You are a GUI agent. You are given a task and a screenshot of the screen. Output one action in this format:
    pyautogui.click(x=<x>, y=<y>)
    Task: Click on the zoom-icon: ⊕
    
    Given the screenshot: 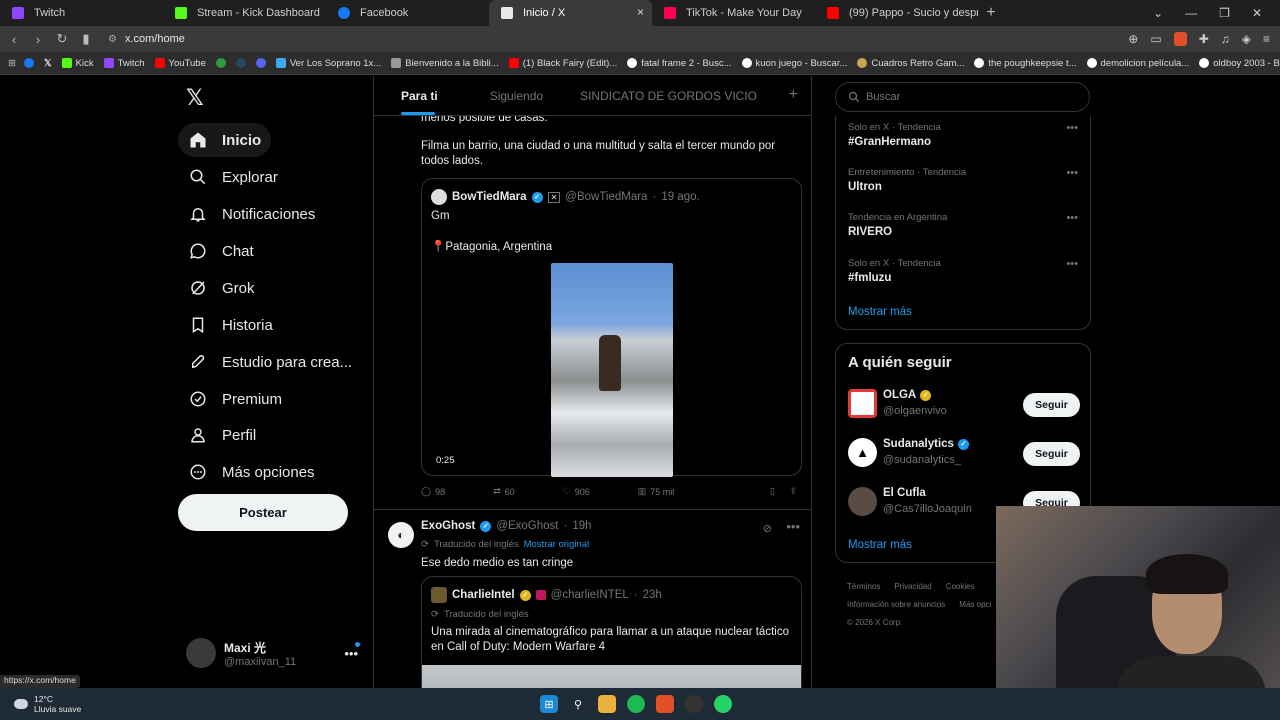 What is the action you would take?
    pyautogui.click(x=1133, y=39)
    